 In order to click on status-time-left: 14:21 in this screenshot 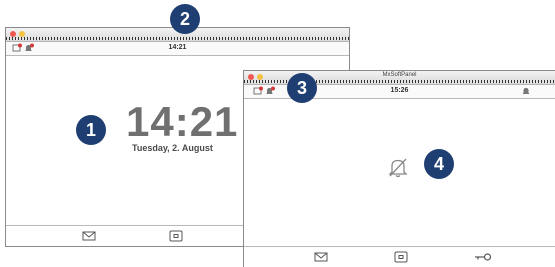, I will do `click(177, 47)`.